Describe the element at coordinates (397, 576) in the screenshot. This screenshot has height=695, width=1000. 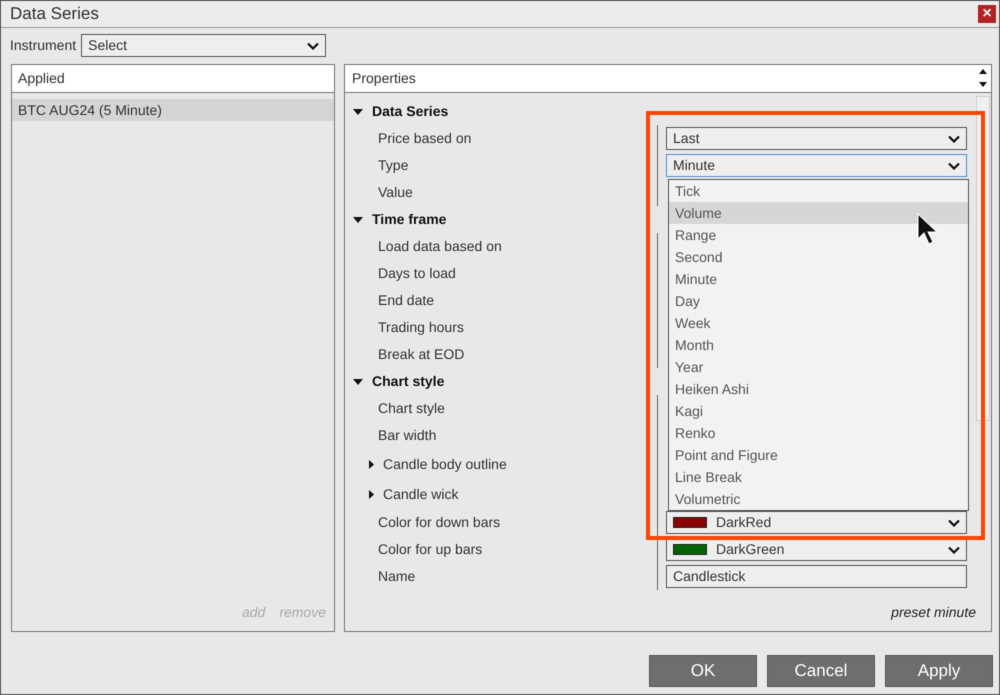
I see `property-label: Name` at that location.